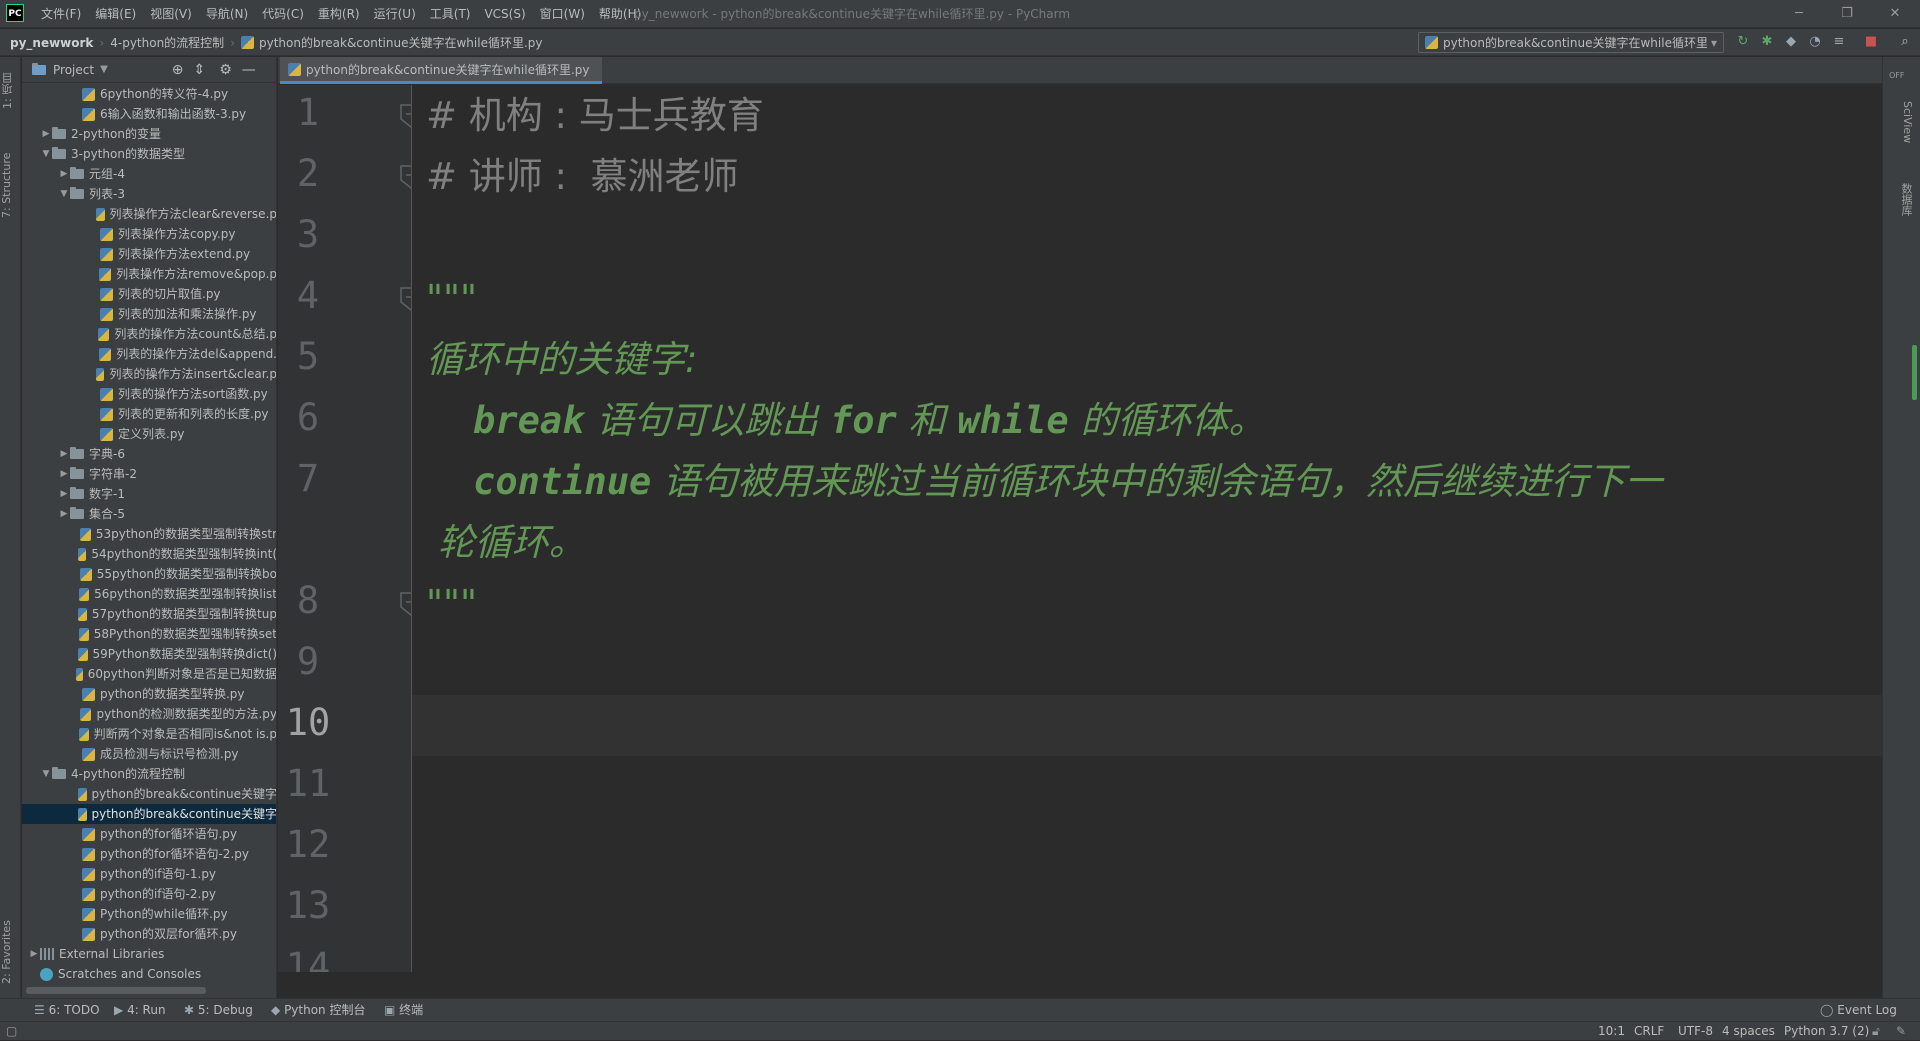 Image resolution: width=1920 pixels, height=1041 pixels. I want to click on tree-file: Python的while循环.py, so click(149, 914).